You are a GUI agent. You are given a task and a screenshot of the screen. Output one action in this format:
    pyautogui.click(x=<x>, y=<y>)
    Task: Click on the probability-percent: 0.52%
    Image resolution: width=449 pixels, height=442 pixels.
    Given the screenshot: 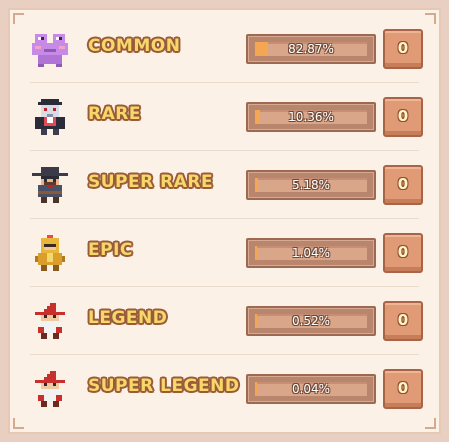 What is the action you would take?
    pyautogui.click(x=311, y=321)
    